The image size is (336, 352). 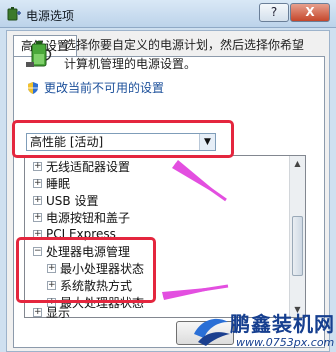 I want to click on tree-item-label: 最大处理器状态, so click(x=102, y=302).